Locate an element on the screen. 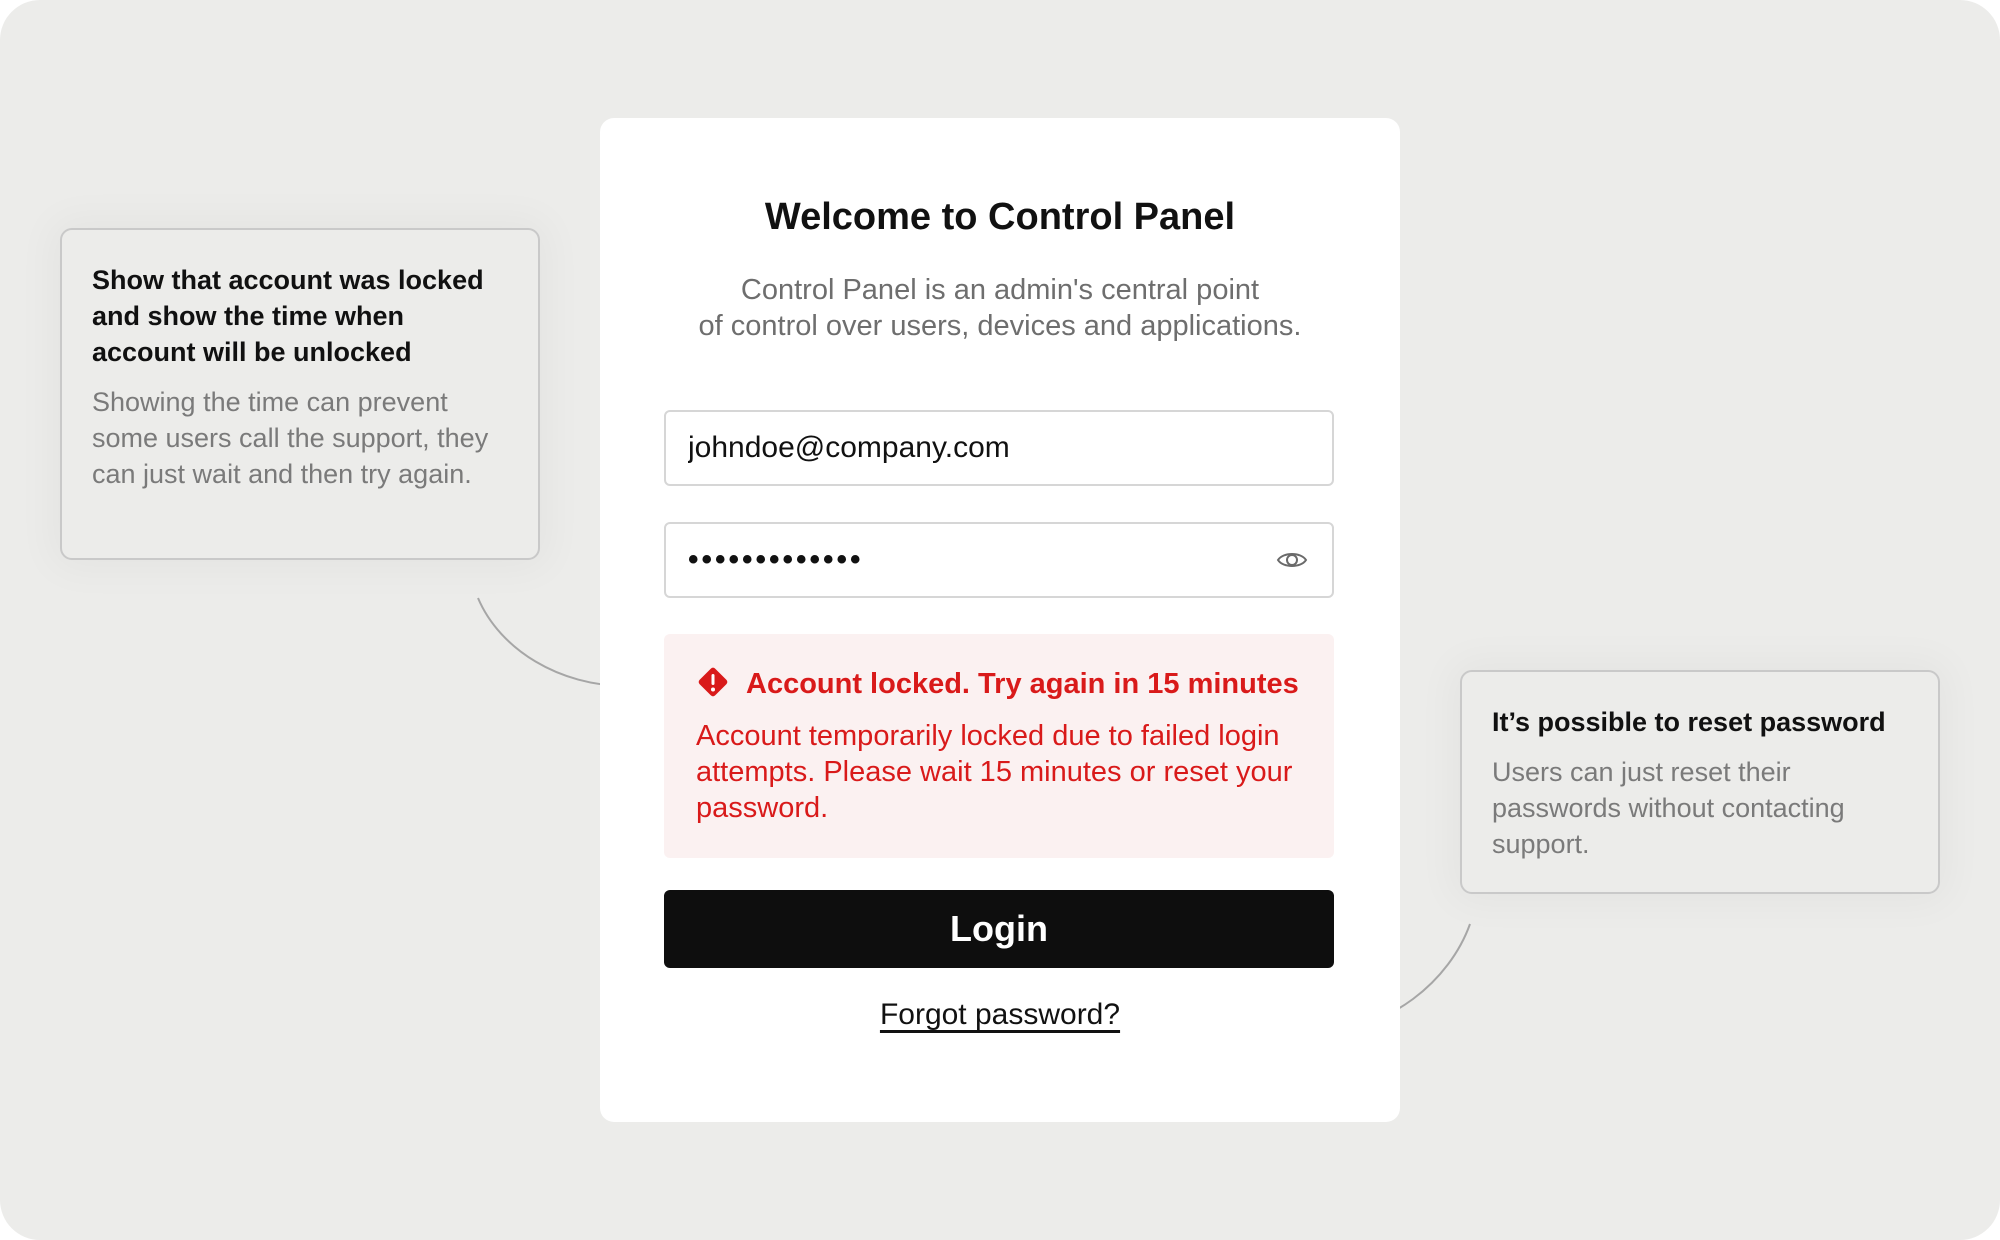 The width and height of the screenshot is (2000, 1240). email-input is located at coordinates (999, 448).